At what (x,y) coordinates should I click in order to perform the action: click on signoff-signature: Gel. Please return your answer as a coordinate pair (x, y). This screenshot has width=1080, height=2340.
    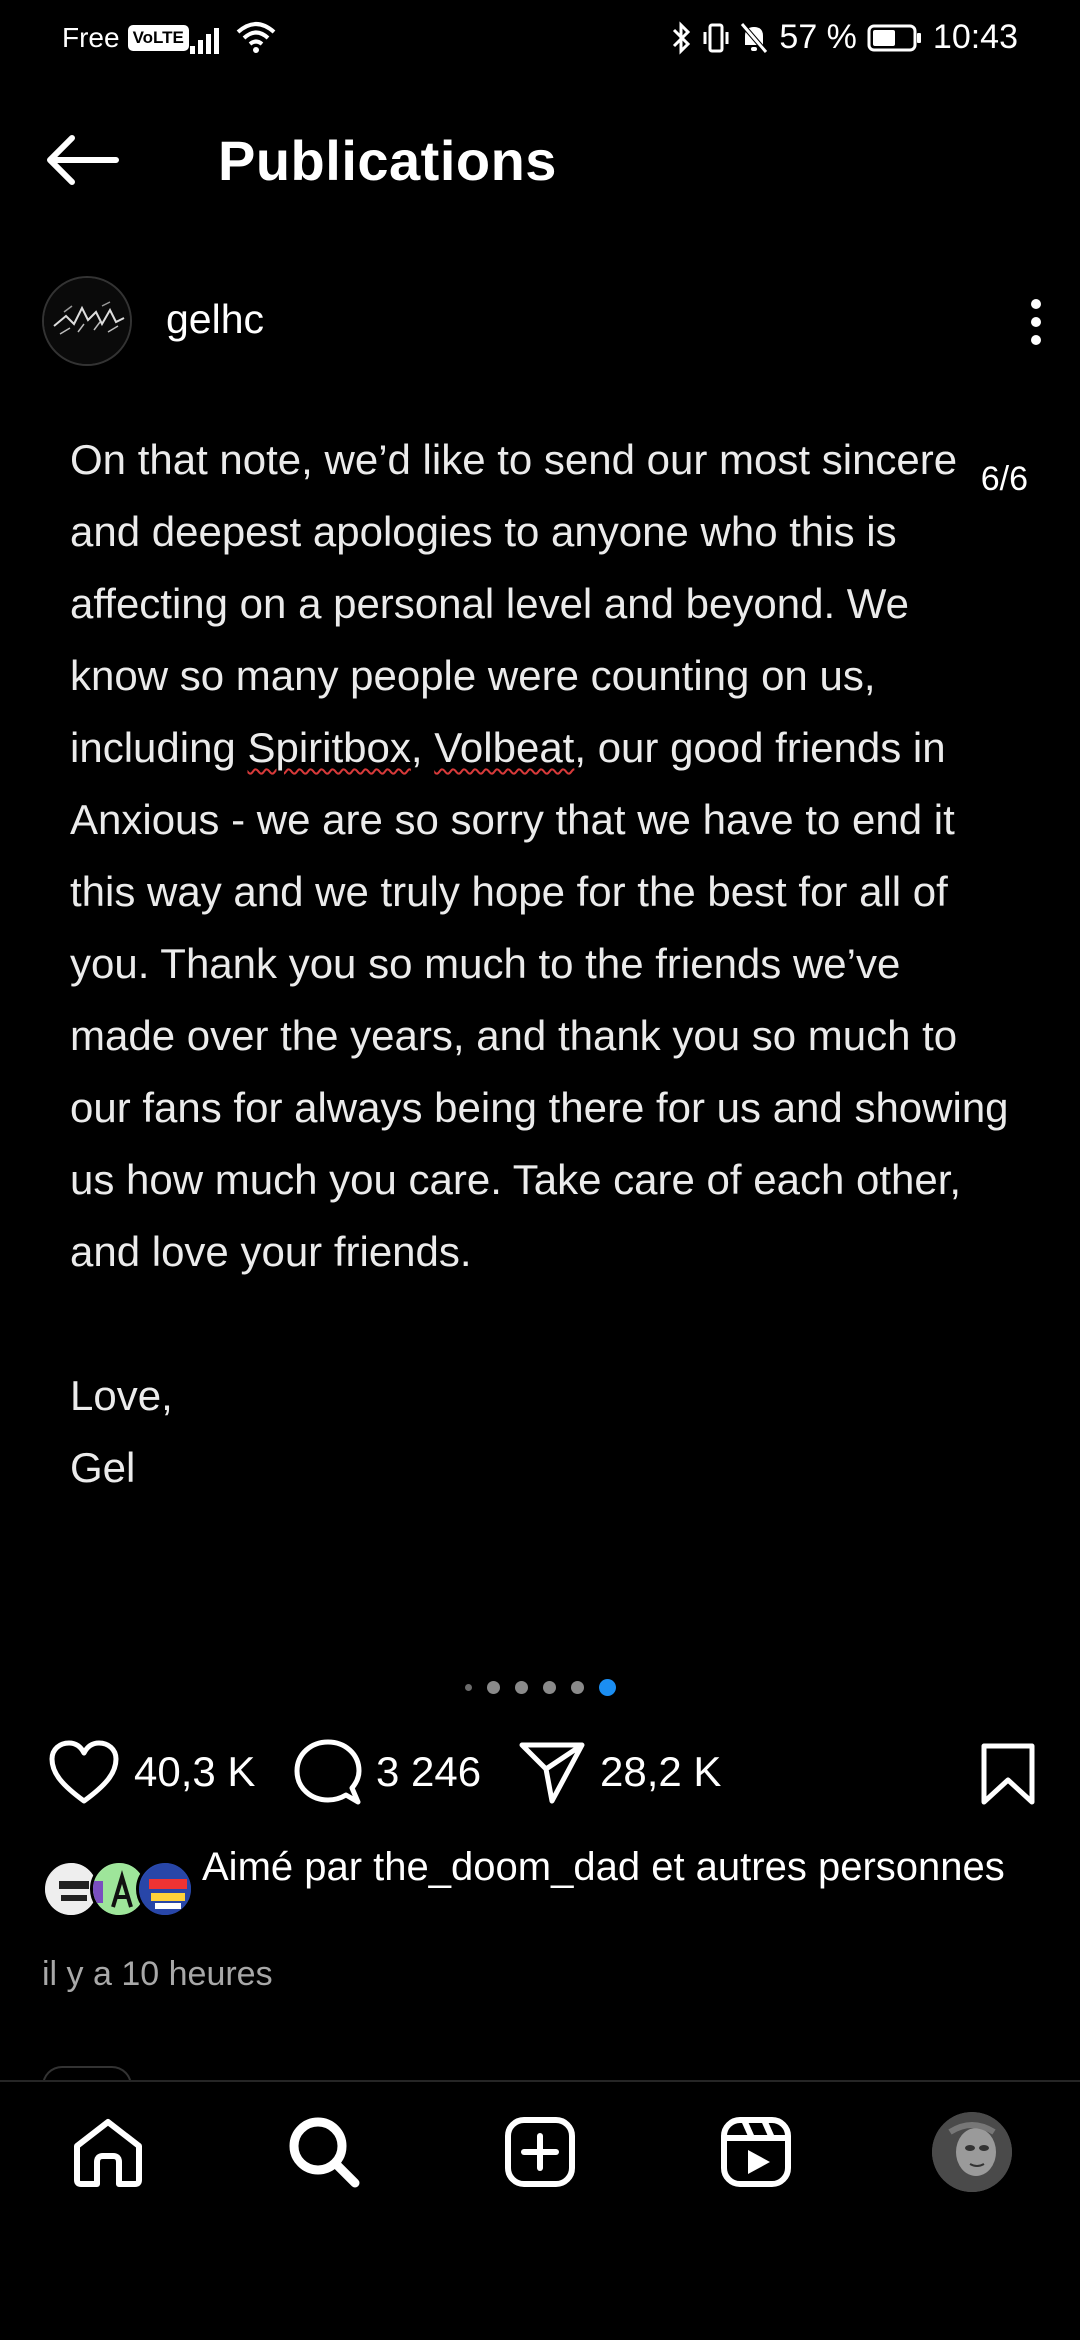
    Looking at the image, I should click on (103, 1467).